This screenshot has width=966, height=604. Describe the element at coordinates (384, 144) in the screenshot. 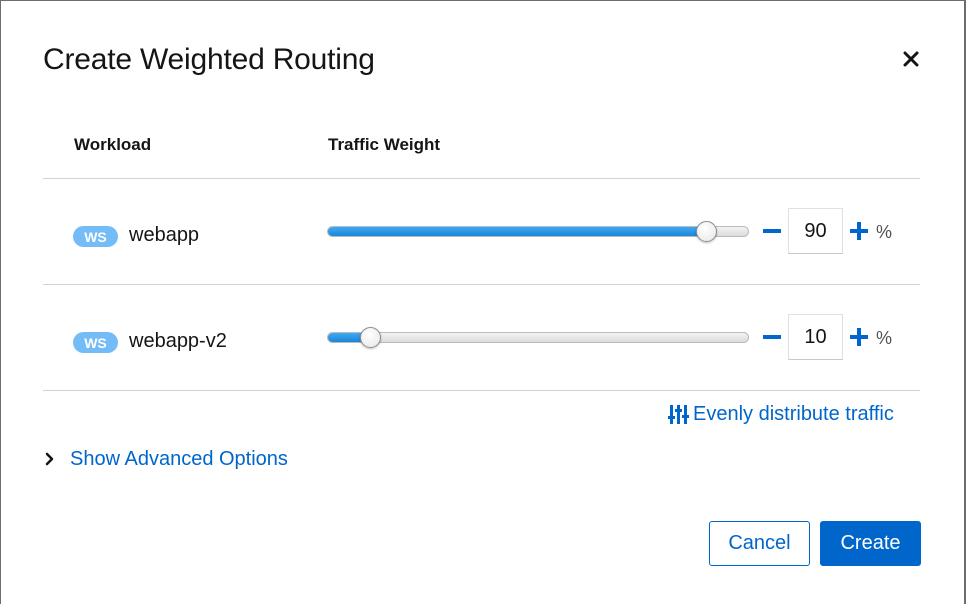

I see `column-header-traffic-weight: Traffic Weight` at that location.